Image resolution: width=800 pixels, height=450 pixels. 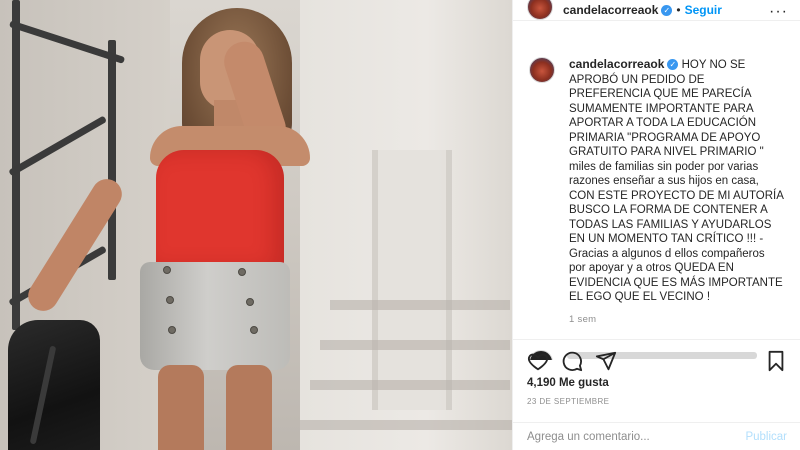 I want to click on post-header: candelacorreaok ✓ • Seguir ···, so click(x=656, y=10).